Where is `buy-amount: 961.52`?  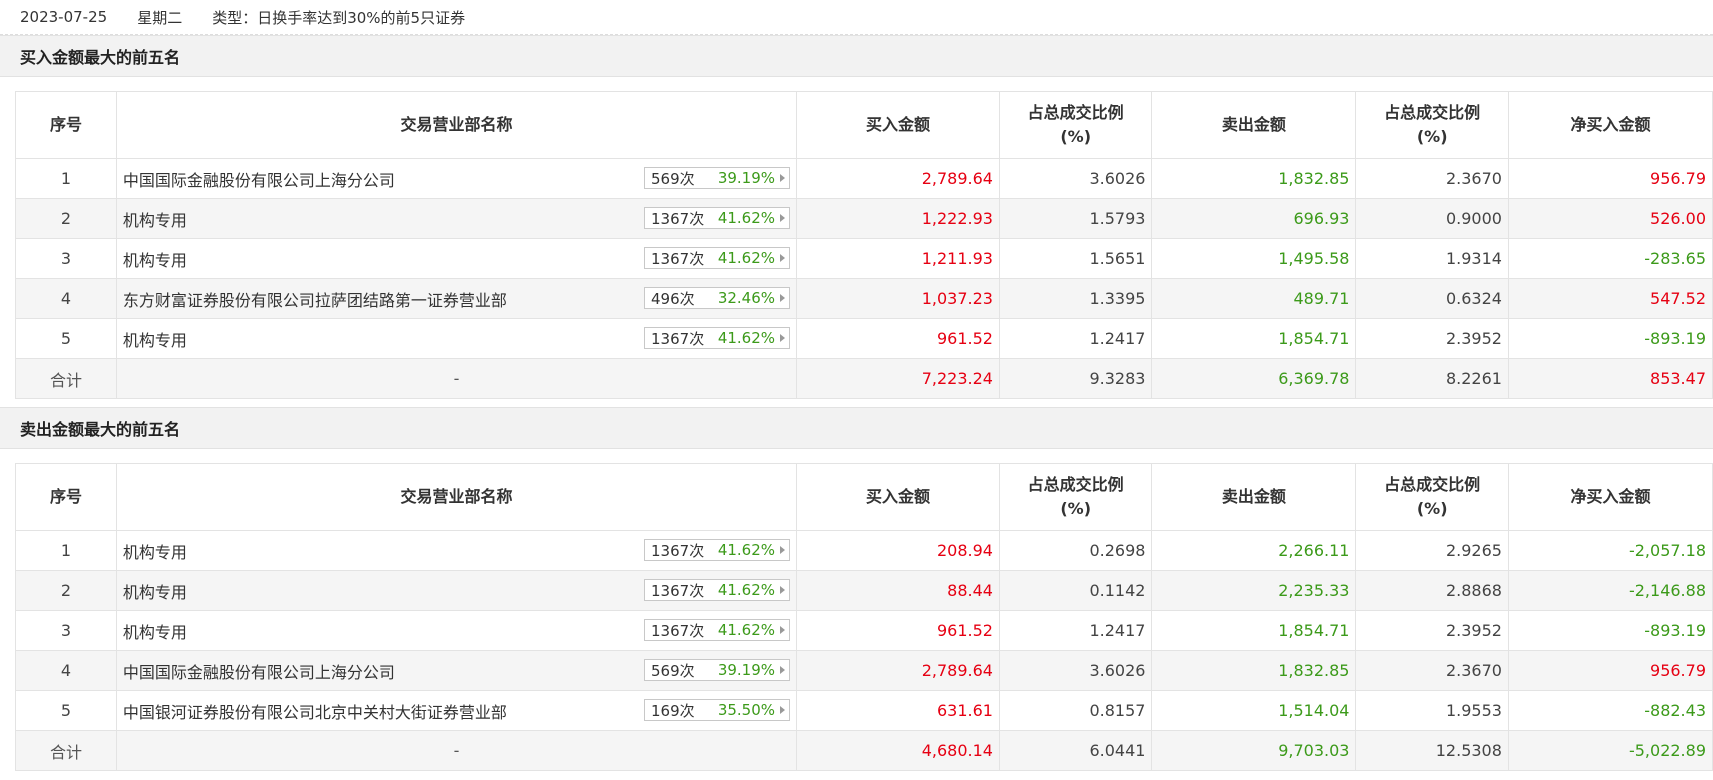
buy-amount: 961.52 is located at coordinates (898, 630).